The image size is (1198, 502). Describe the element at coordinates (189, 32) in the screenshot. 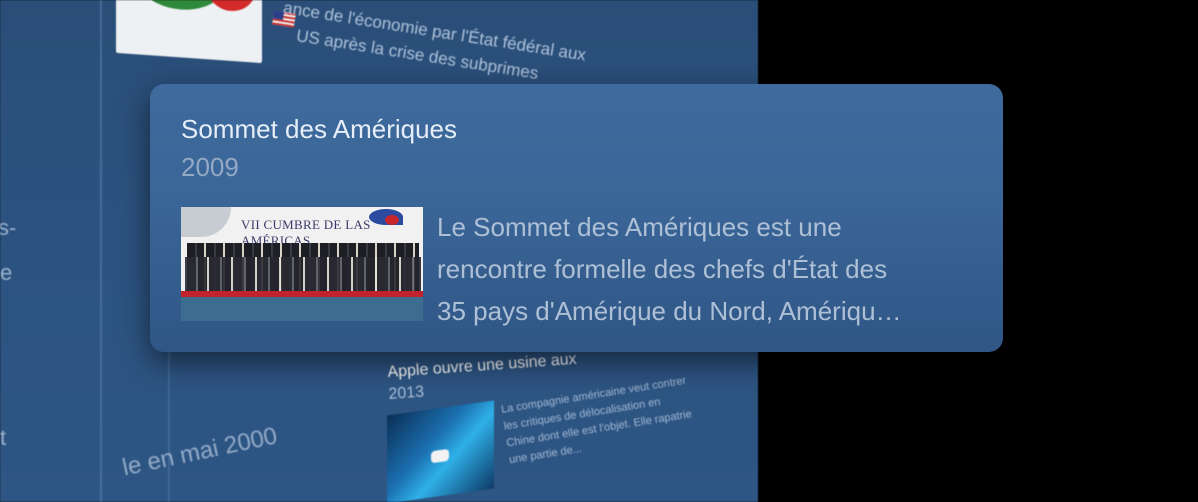

I see `event-thumbnail-top` at that location.